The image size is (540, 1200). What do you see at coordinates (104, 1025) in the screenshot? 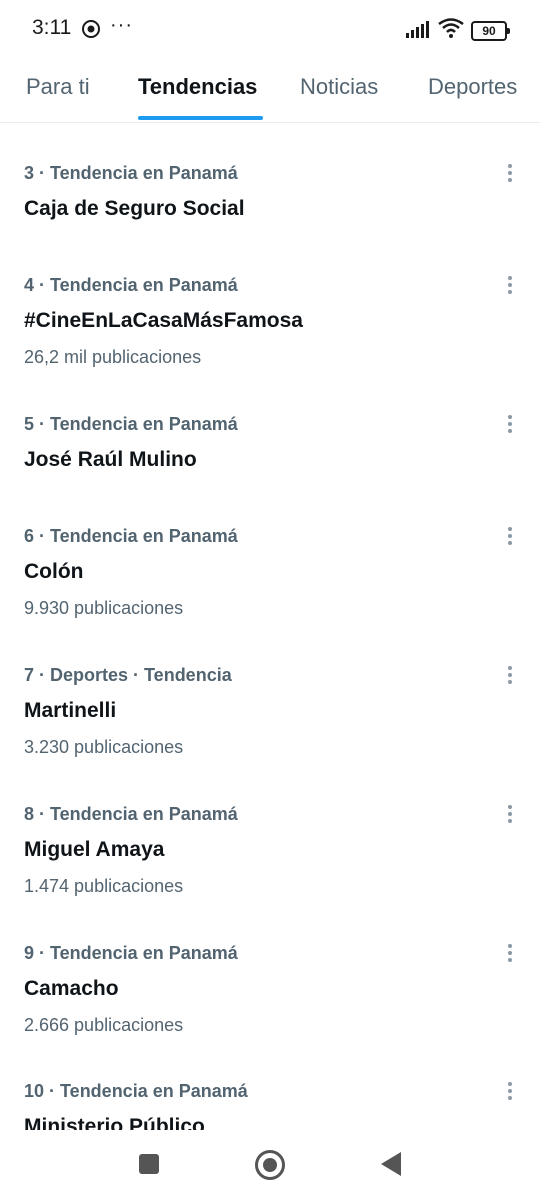
I see `trend-count: 2.666 publicaciones` at bounding box center [104, 1025].